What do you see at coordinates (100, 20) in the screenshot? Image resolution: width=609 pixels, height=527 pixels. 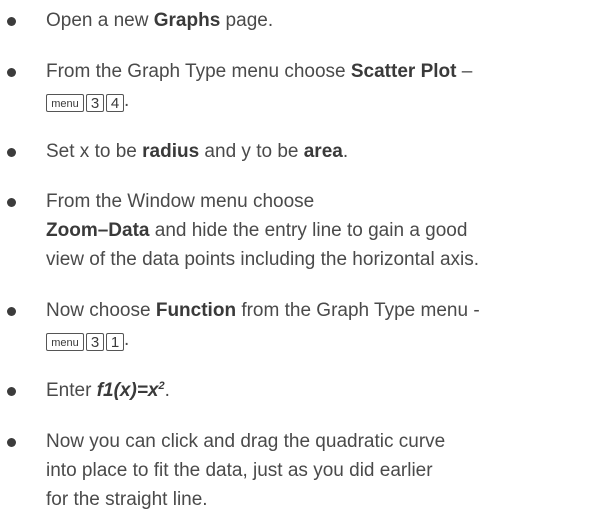 I see `text-segment: Open a new` at bounding box center [100, 20].